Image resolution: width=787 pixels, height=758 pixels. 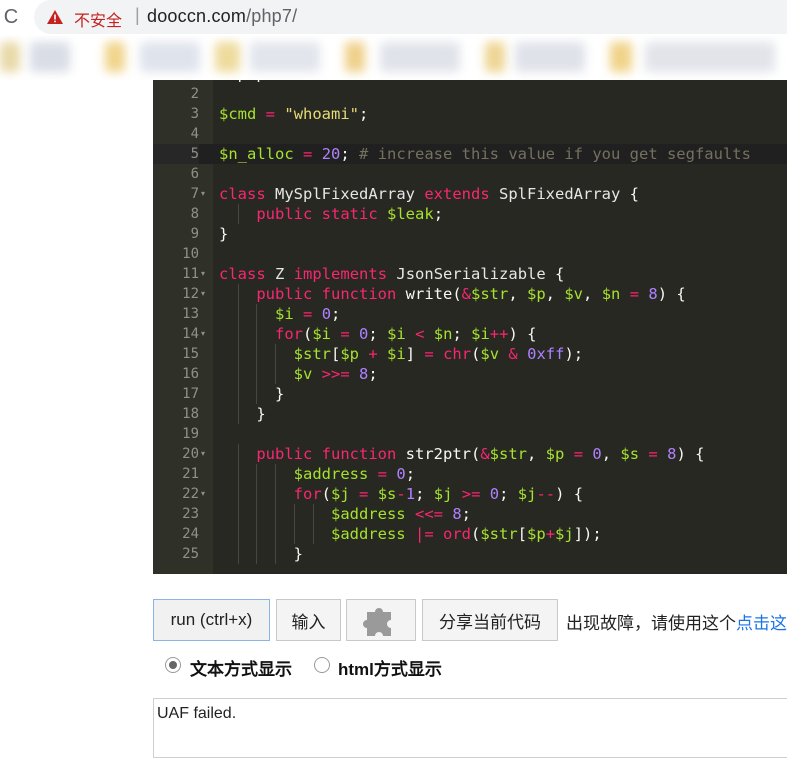 I want to click on code-line: 21 $address = 0;, so click(x=470, y=474).